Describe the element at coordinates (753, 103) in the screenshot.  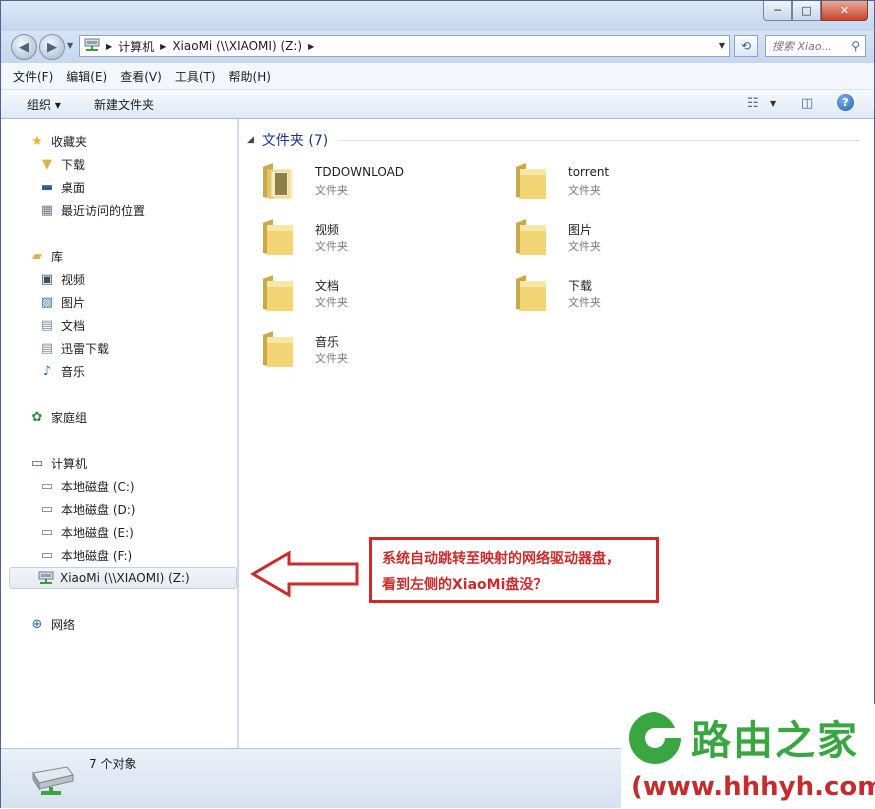
I see `view-options-icon: ☷` at that location.